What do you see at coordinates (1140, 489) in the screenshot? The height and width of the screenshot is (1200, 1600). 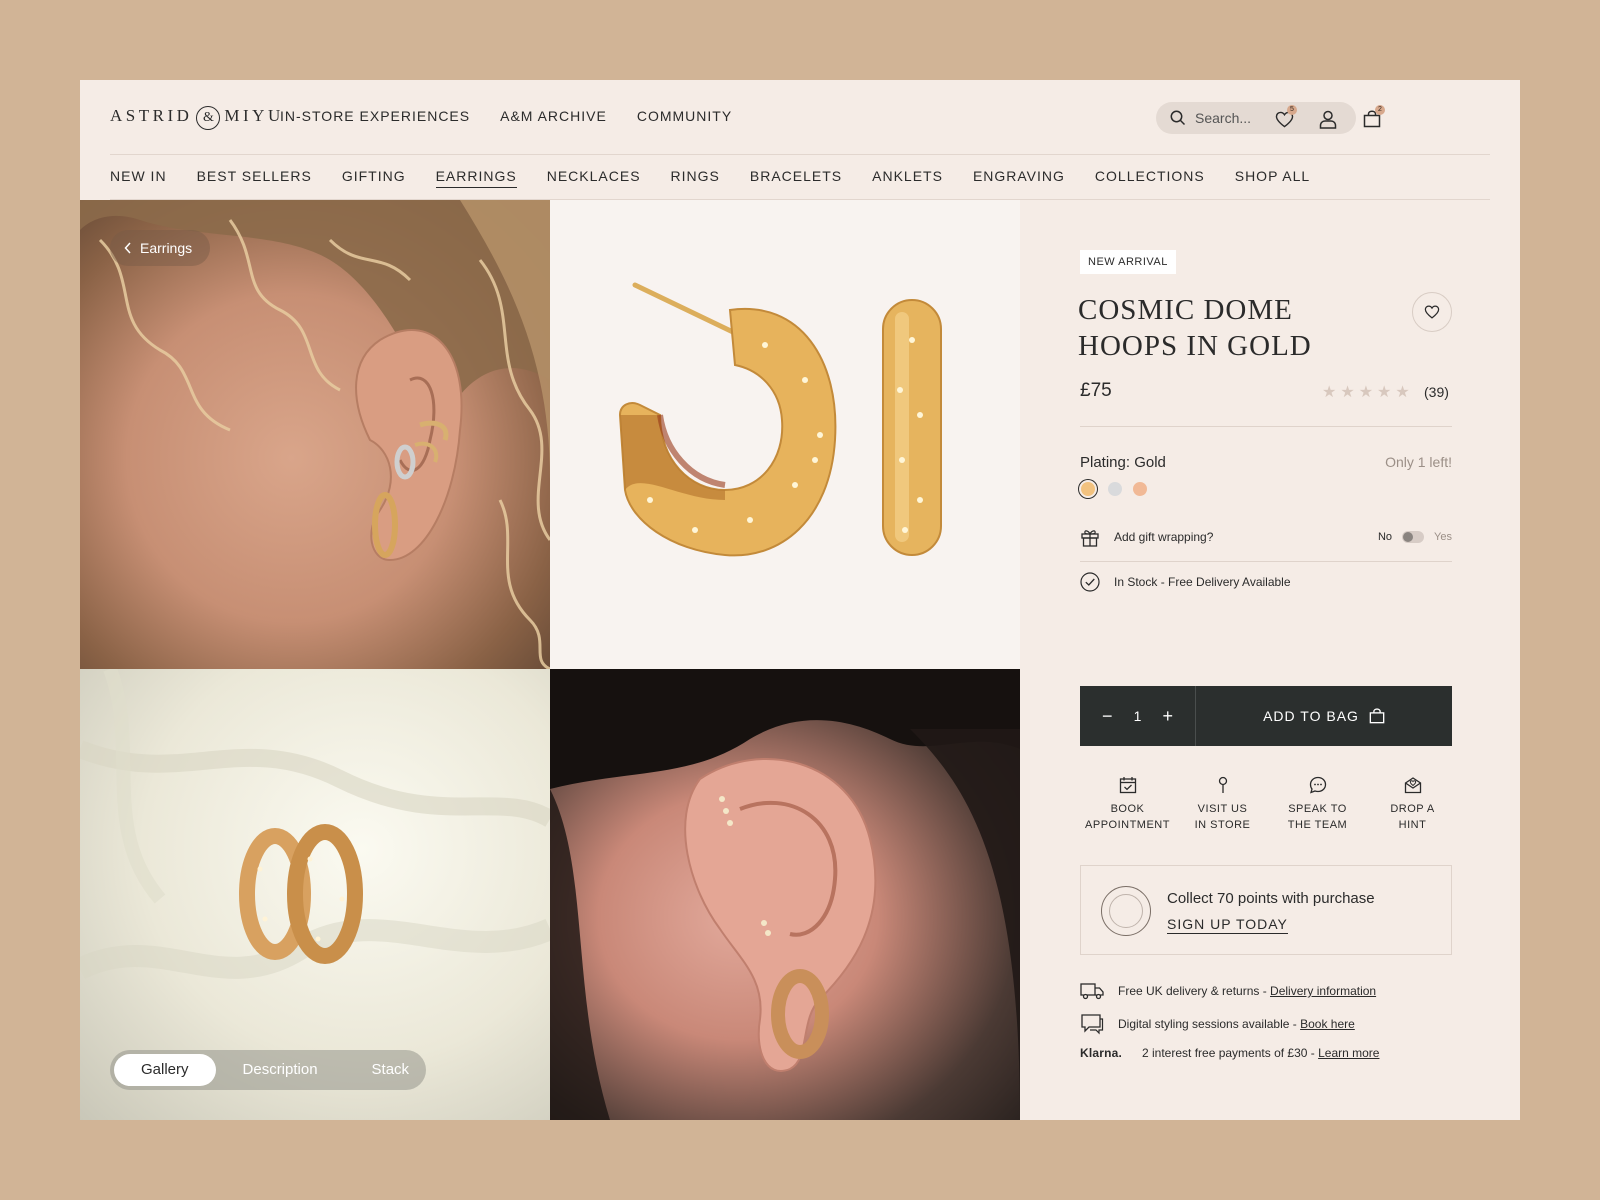 I see `swatch-rose-gold` at bounding box center [1140, 489].